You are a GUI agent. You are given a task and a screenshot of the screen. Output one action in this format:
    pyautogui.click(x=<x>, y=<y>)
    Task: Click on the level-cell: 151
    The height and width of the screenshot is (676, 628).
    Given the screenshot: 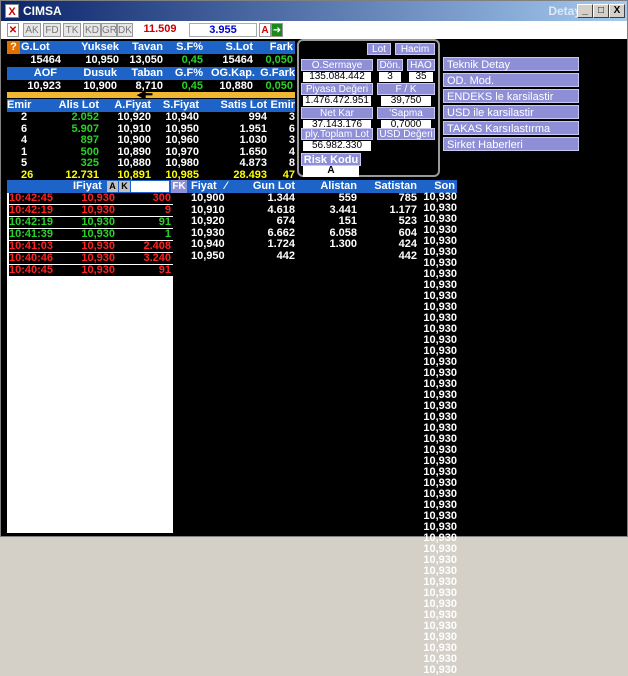 What is the action you would take?
    pyautogui.click(x=347, y=221)
    